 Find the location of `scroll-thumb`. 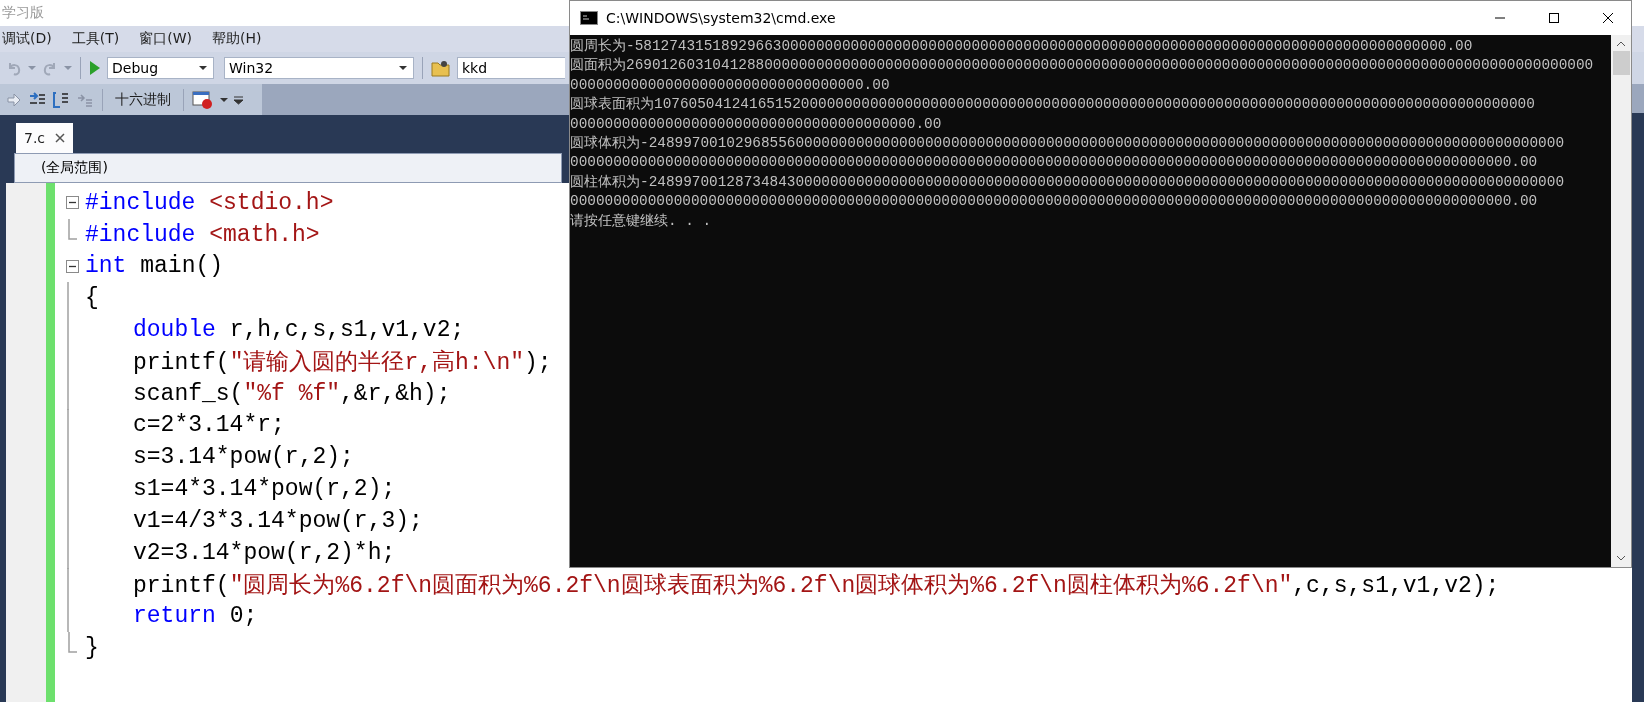

scroll-thumb is located at coordinates (1621, 63).